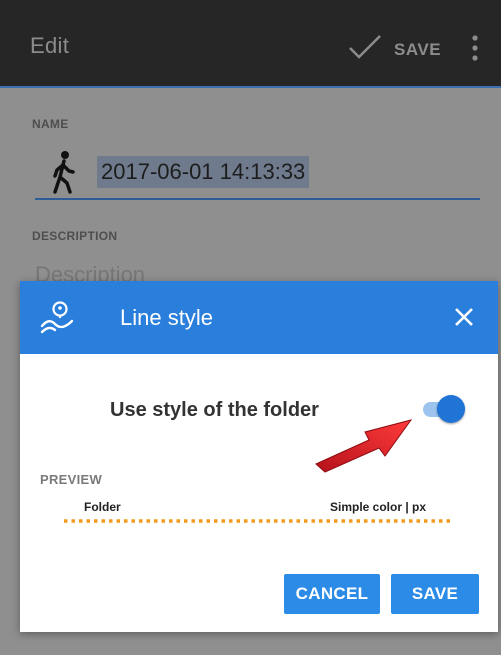 Image resolution: width=501 pixels, height=655 pixels. I want to click on use-folder-style-label: Use style of the folder, so click(214, 410).